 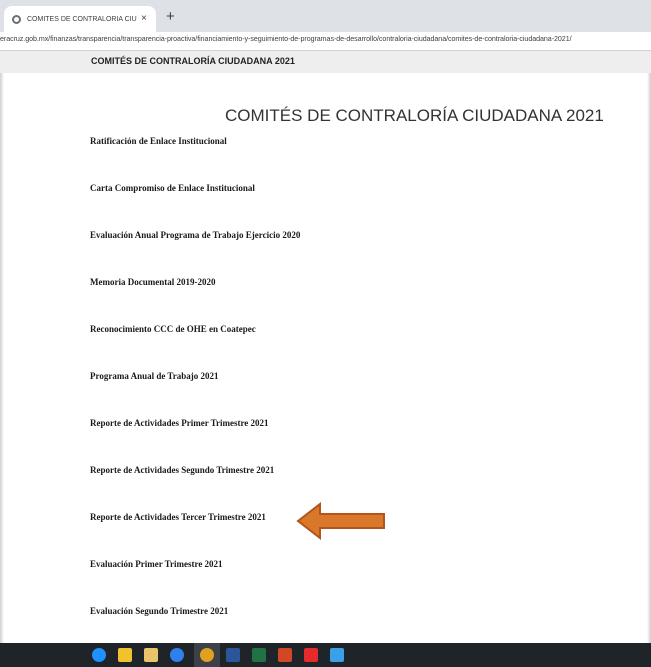 I want to click on document-link: Evaluación Segundo Trimestre 2021, so click(x=159, y=611).